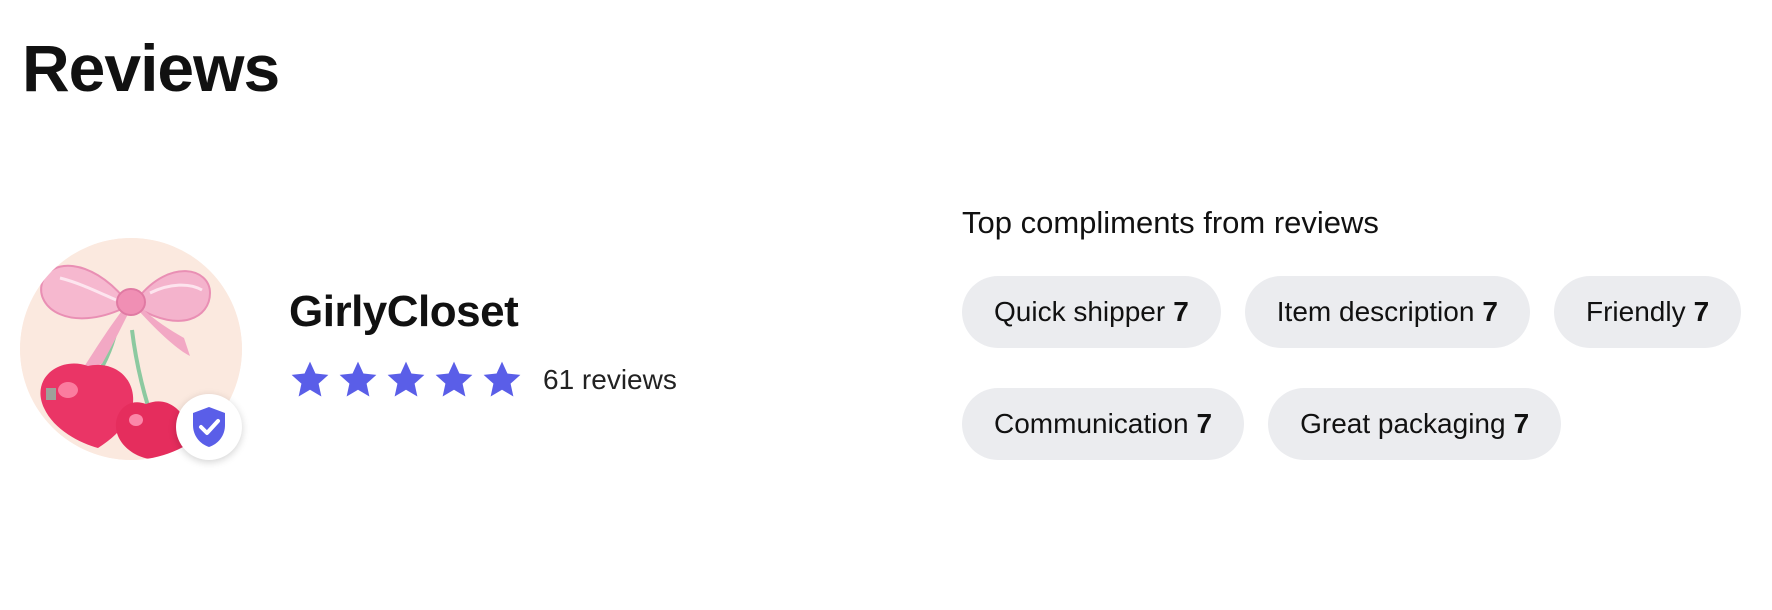 The height and width of the screenshot is (610, 1772). I want to click on compliments-heading: Top compliments from reviews, so click(1170, 222).